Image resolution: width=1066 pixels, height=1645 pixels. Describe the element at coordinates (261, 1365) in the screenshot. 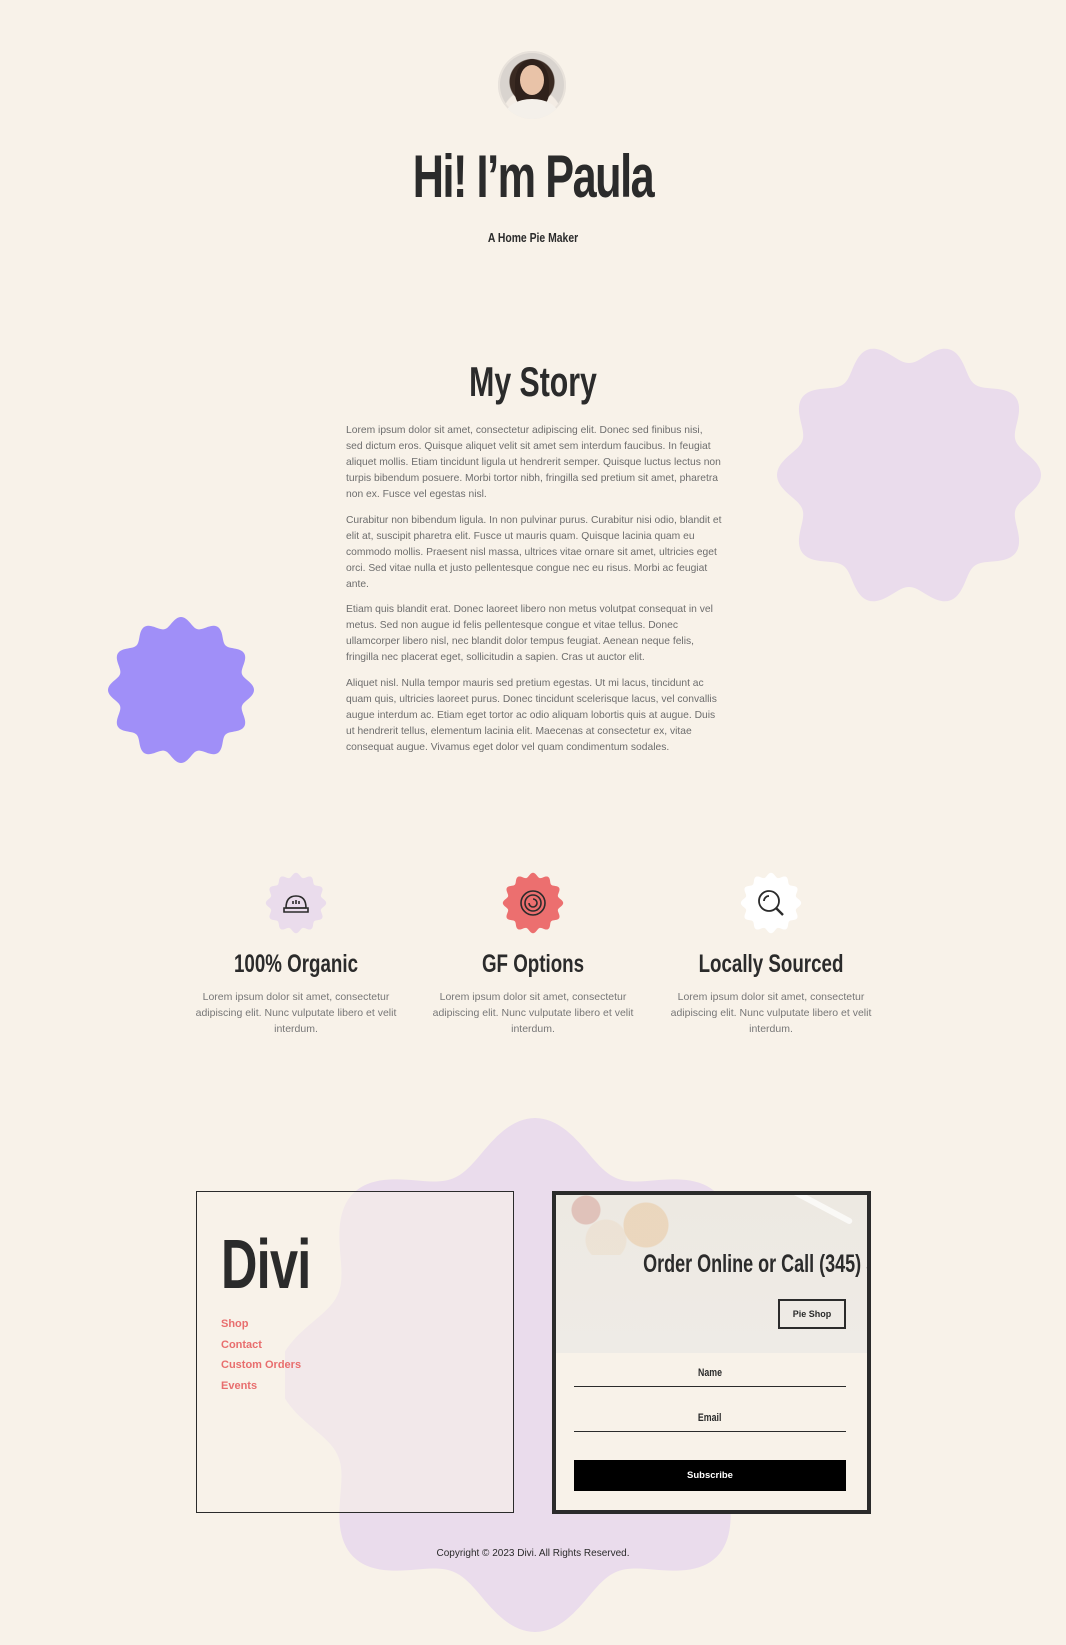

I see `footer-link-custom-orders: Custom Orders` at that location.